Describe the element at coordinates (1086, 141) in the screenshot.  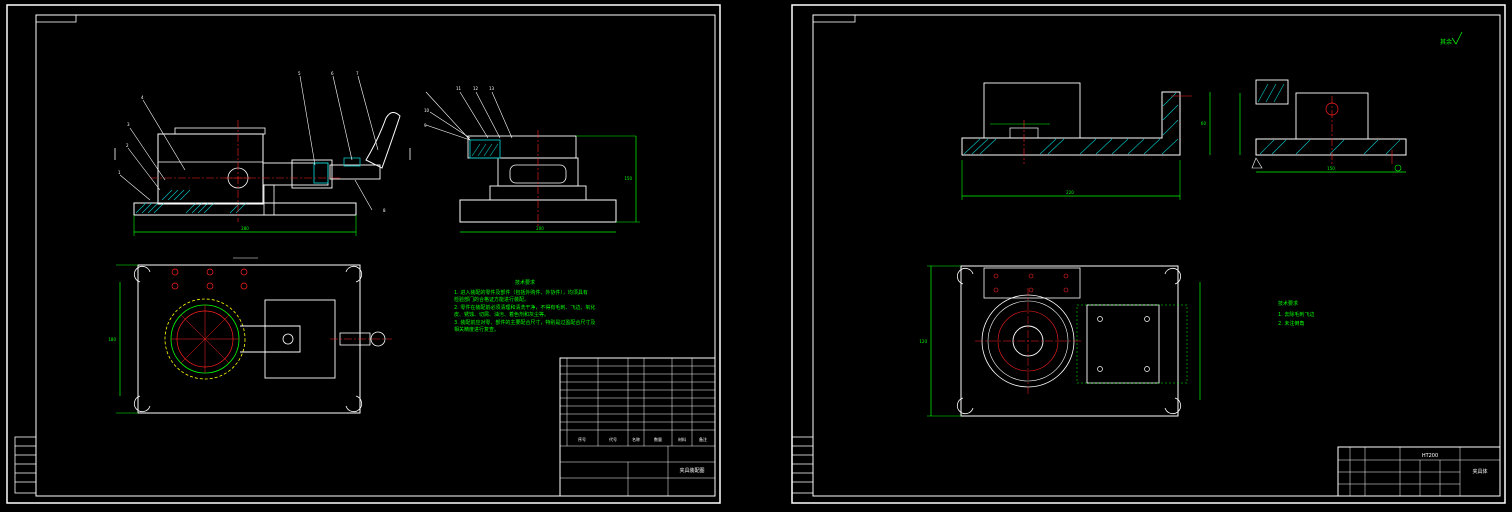
I see `body-front-section: 220 60` at that location.